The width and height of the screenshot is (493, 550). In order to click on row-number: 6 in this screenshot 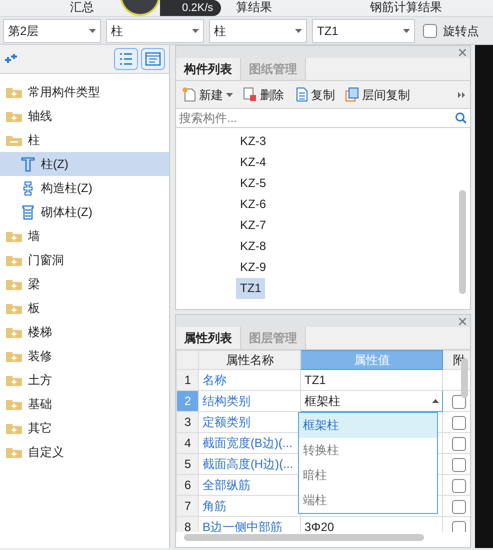, I will do `click(187, 485)`.